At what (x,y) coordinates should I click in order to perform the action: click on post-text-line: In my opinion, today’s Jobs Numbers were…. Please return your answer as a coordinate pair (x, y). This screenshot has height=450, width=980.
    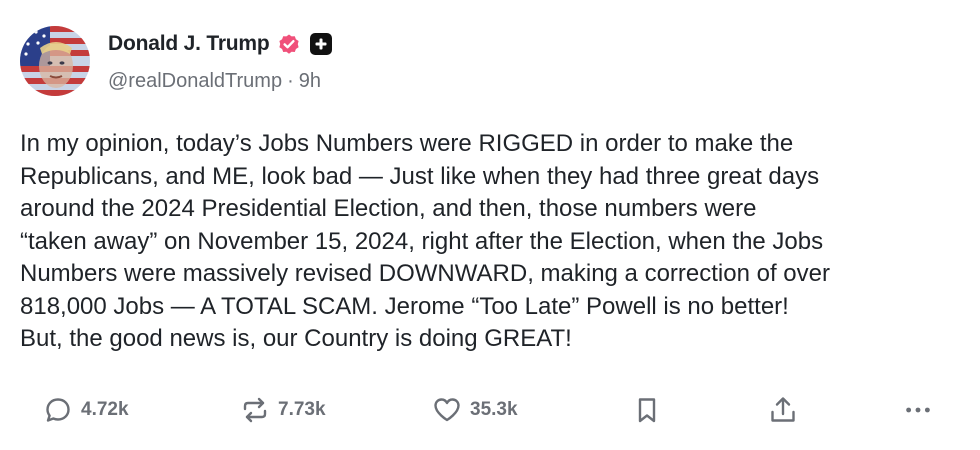
    Looking at the image, I should click on (407, 143).